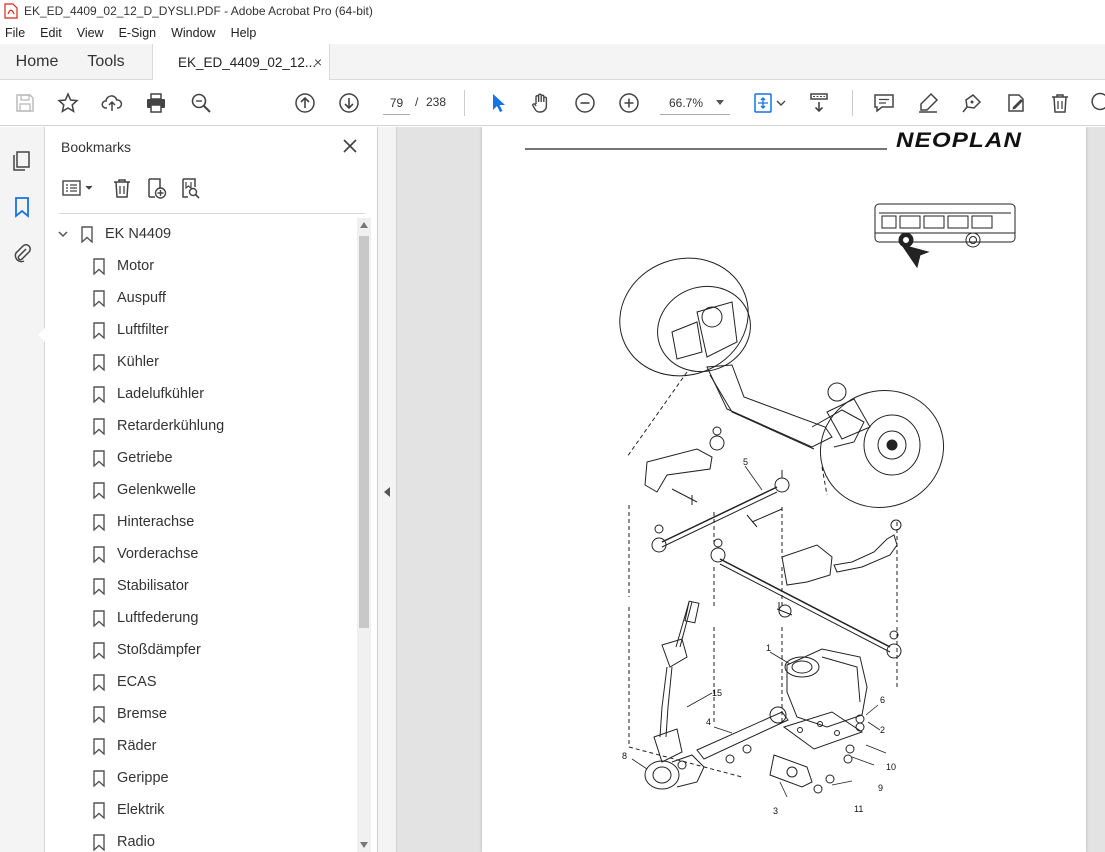  What do you see at coordinates (364, 225) in the screenshot?
I see `scroll-up-icon` at bounding box center [364, 225].